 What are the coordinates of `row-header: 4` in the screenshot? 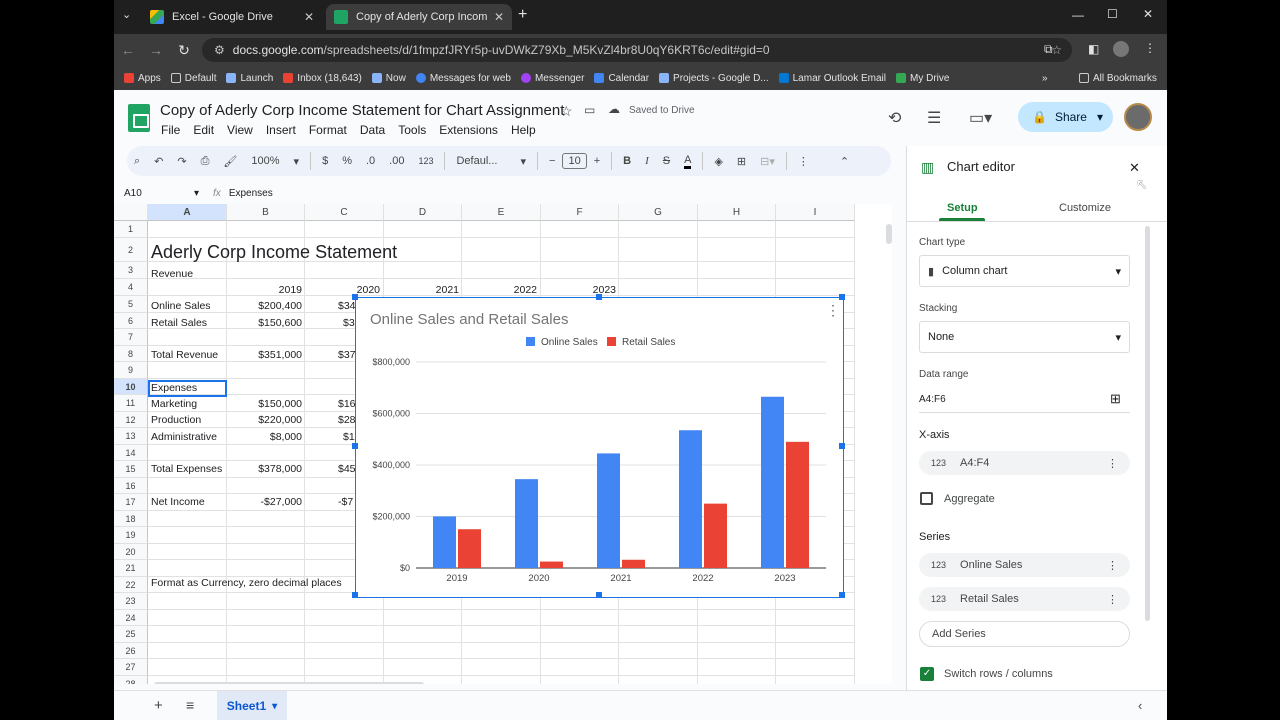 It's located at (131, 287).